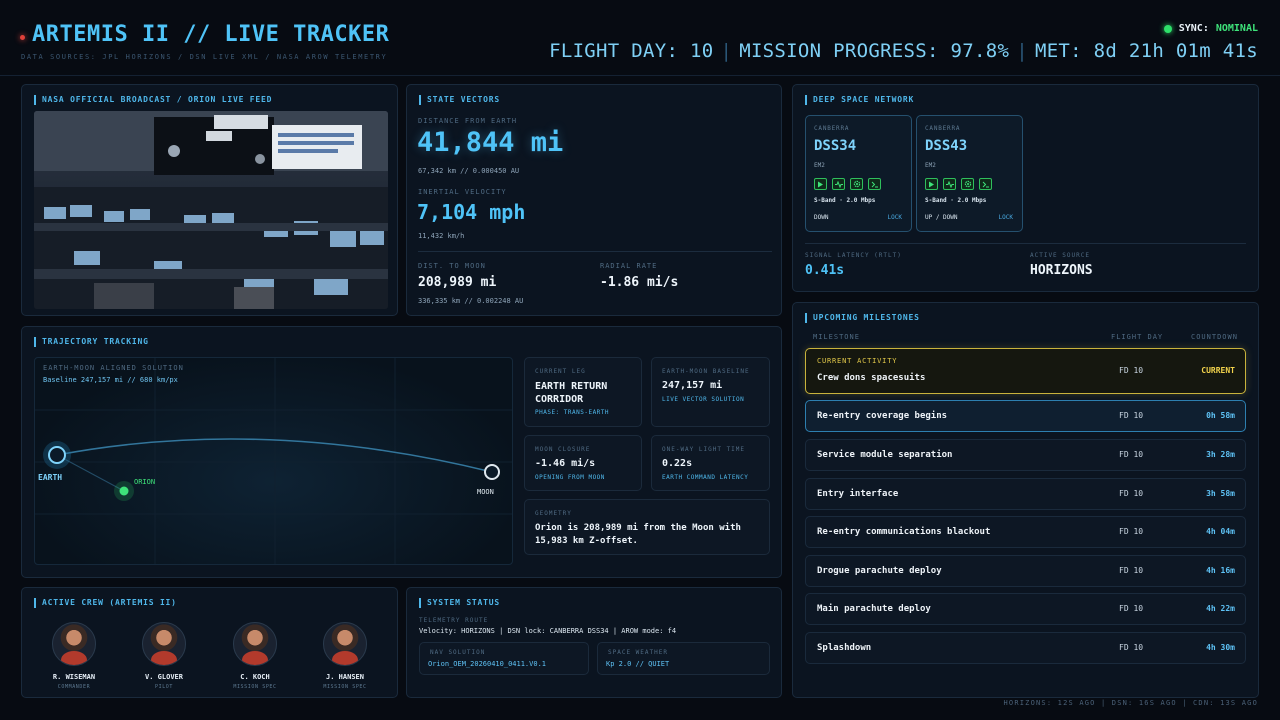 This screenshot has height=720, width=1280. I want to click on geometry-label: GEOMETRY, so click(553, 513).